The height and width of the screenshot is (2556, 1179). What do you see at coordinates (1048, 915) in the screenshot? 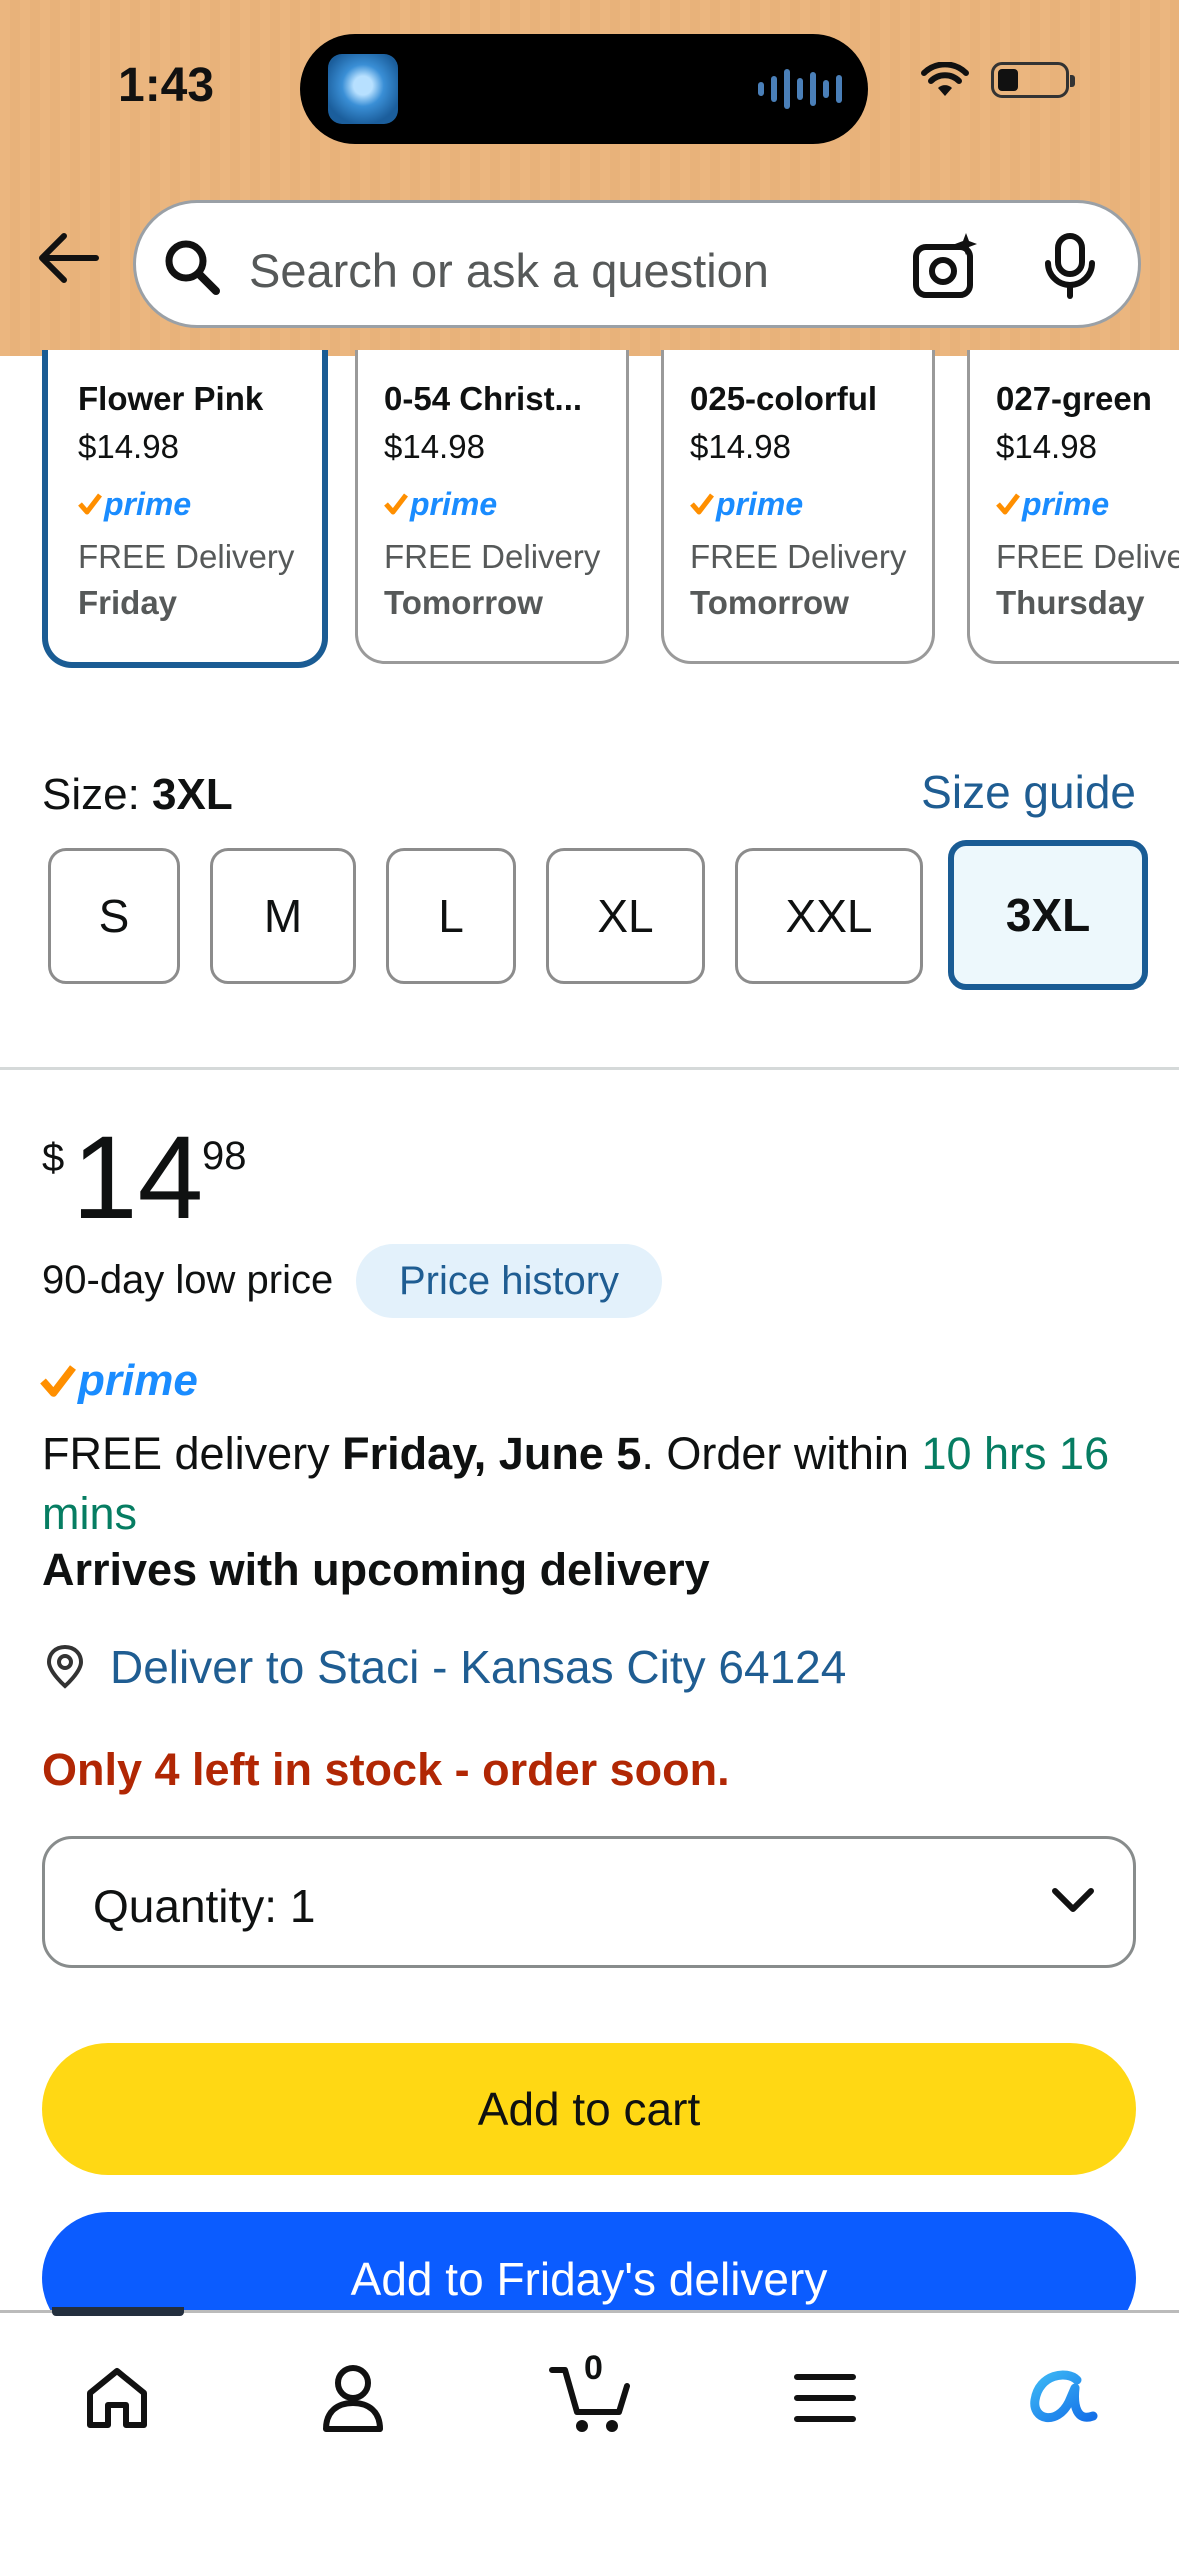
I see `size-option-3xl: 3XL` at bounding box center [1048, 915].